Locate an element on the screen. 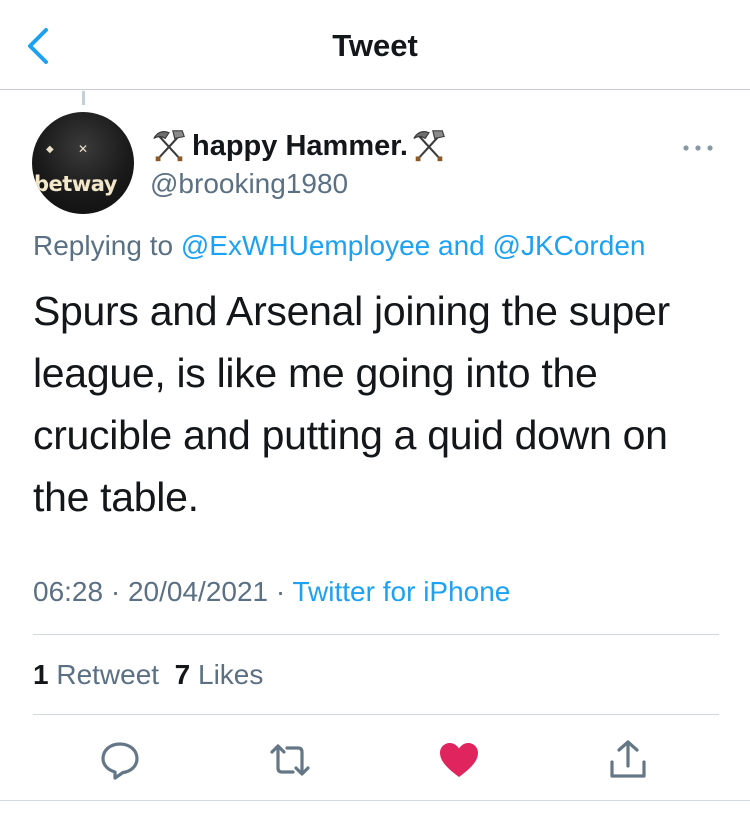 The height and width of the screenshot is (819, 750). share-icon is located at coordinates (628, 760).